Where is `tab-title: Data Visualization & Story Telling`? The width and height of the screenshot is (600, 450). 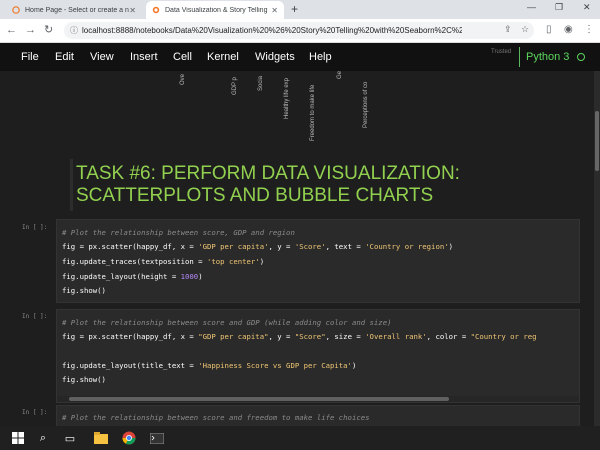
tab-title: Data Visualization & Story Telling is located at coordinates (216, 10).